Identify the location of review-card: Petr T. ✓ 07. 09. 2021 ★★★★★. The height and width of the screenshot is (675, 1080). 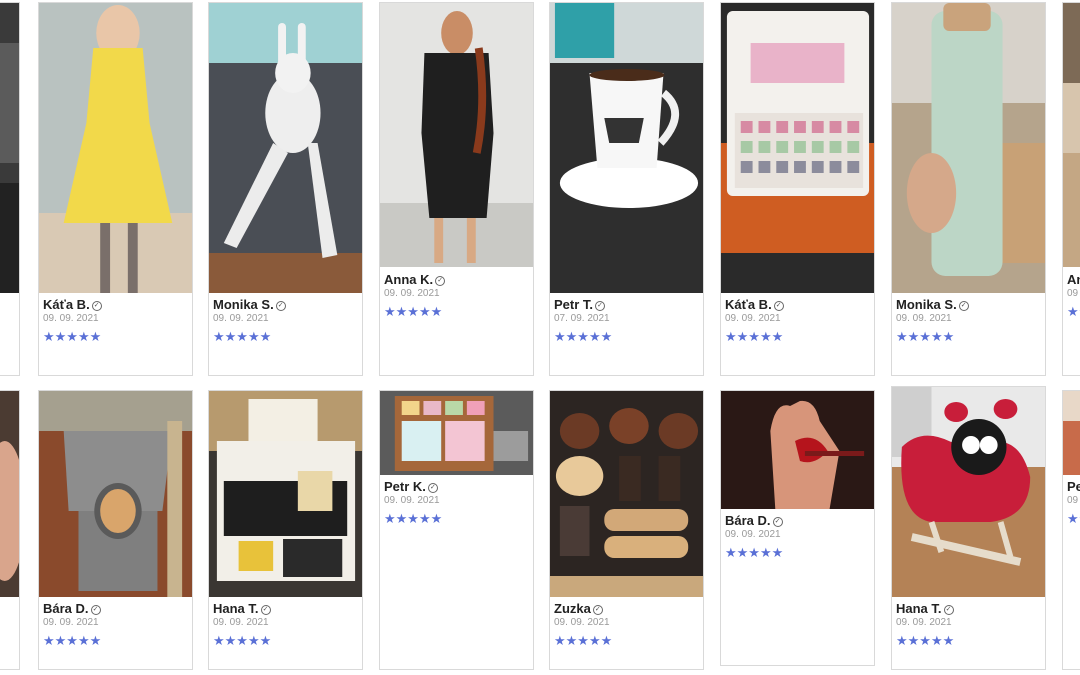
(626, 189).